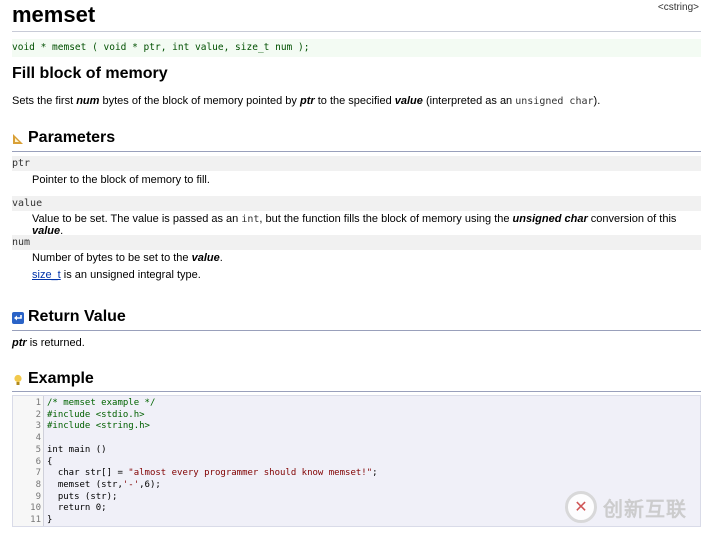 The width and height of the screenshot is (701, 536). I want to click on summary-em-ptr: ptr, so click(307, 101).